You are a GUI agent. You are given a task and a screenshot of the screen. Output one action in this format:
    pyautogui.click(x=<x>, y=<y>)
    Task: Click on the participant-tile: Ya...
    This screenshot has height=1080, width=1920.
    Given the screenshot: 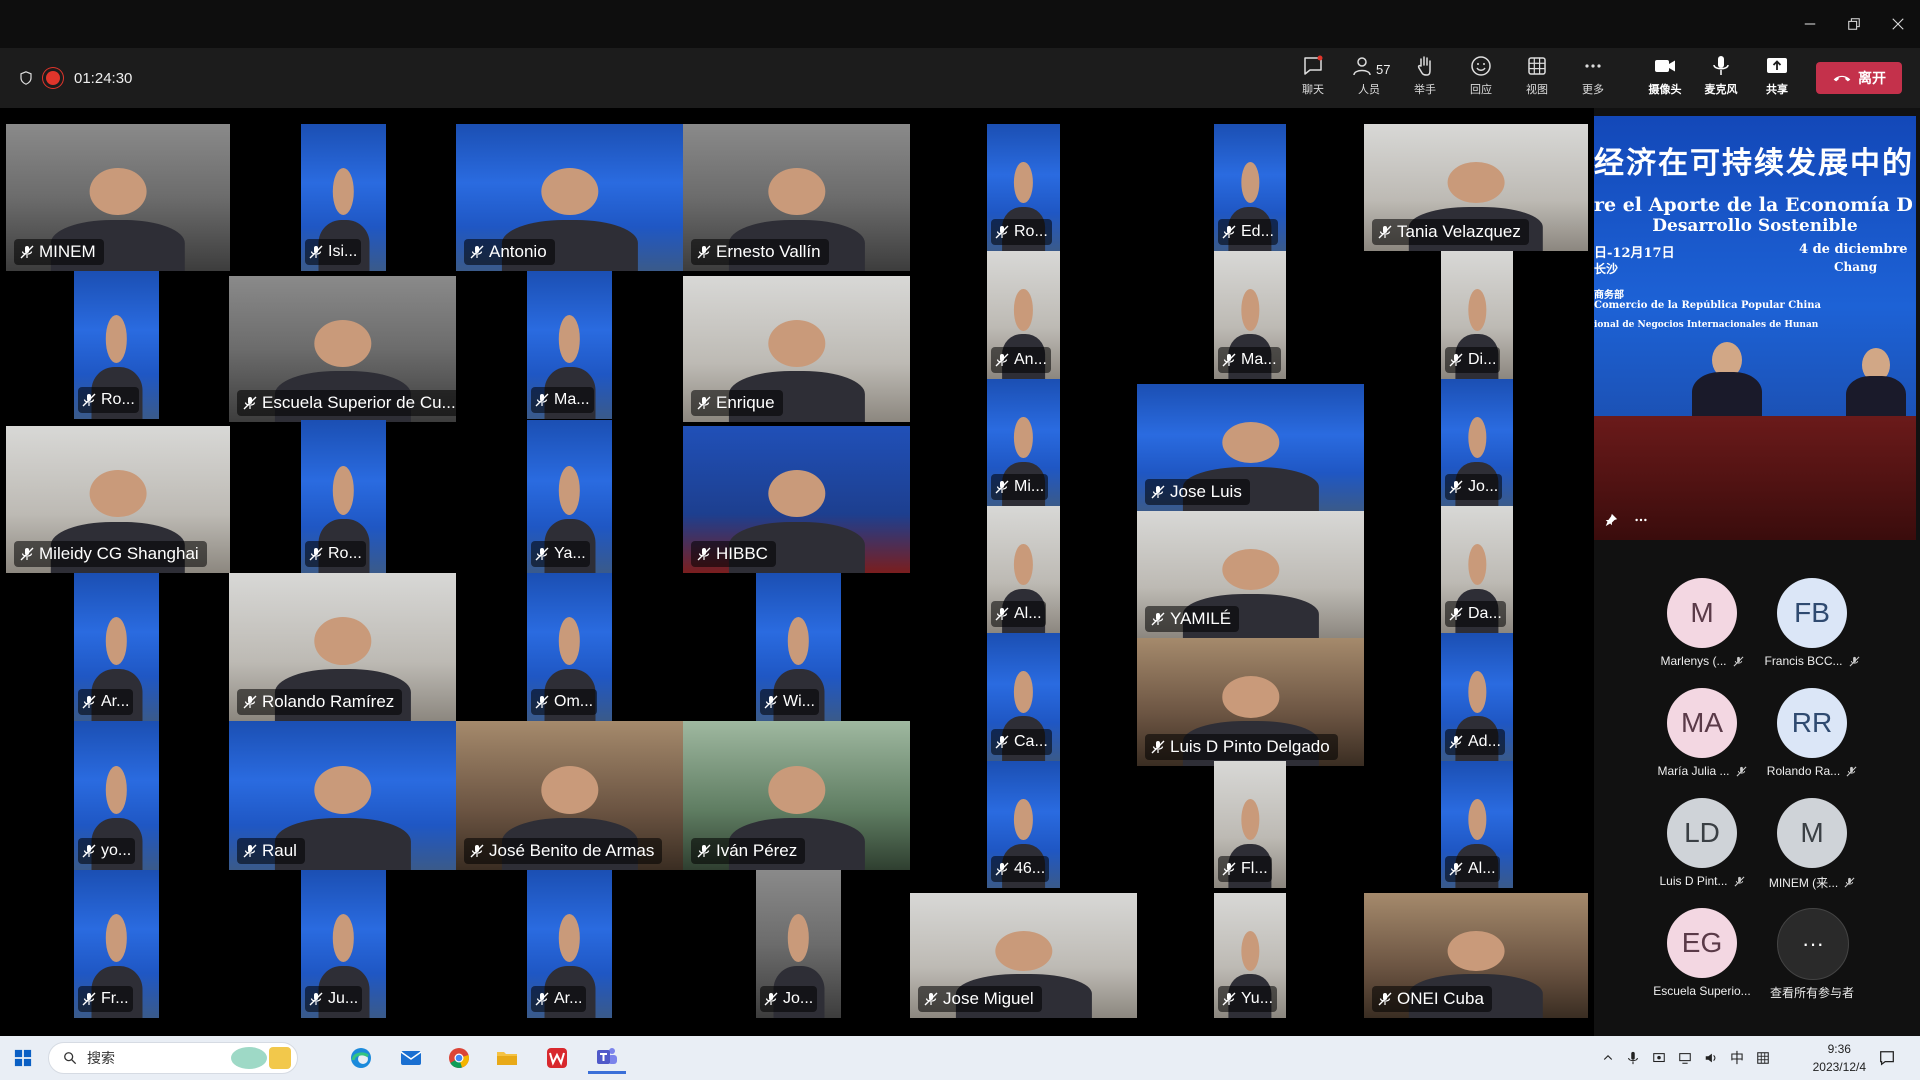 What is the action you would take?
    pyautogui.click(x=569, y=496)
    